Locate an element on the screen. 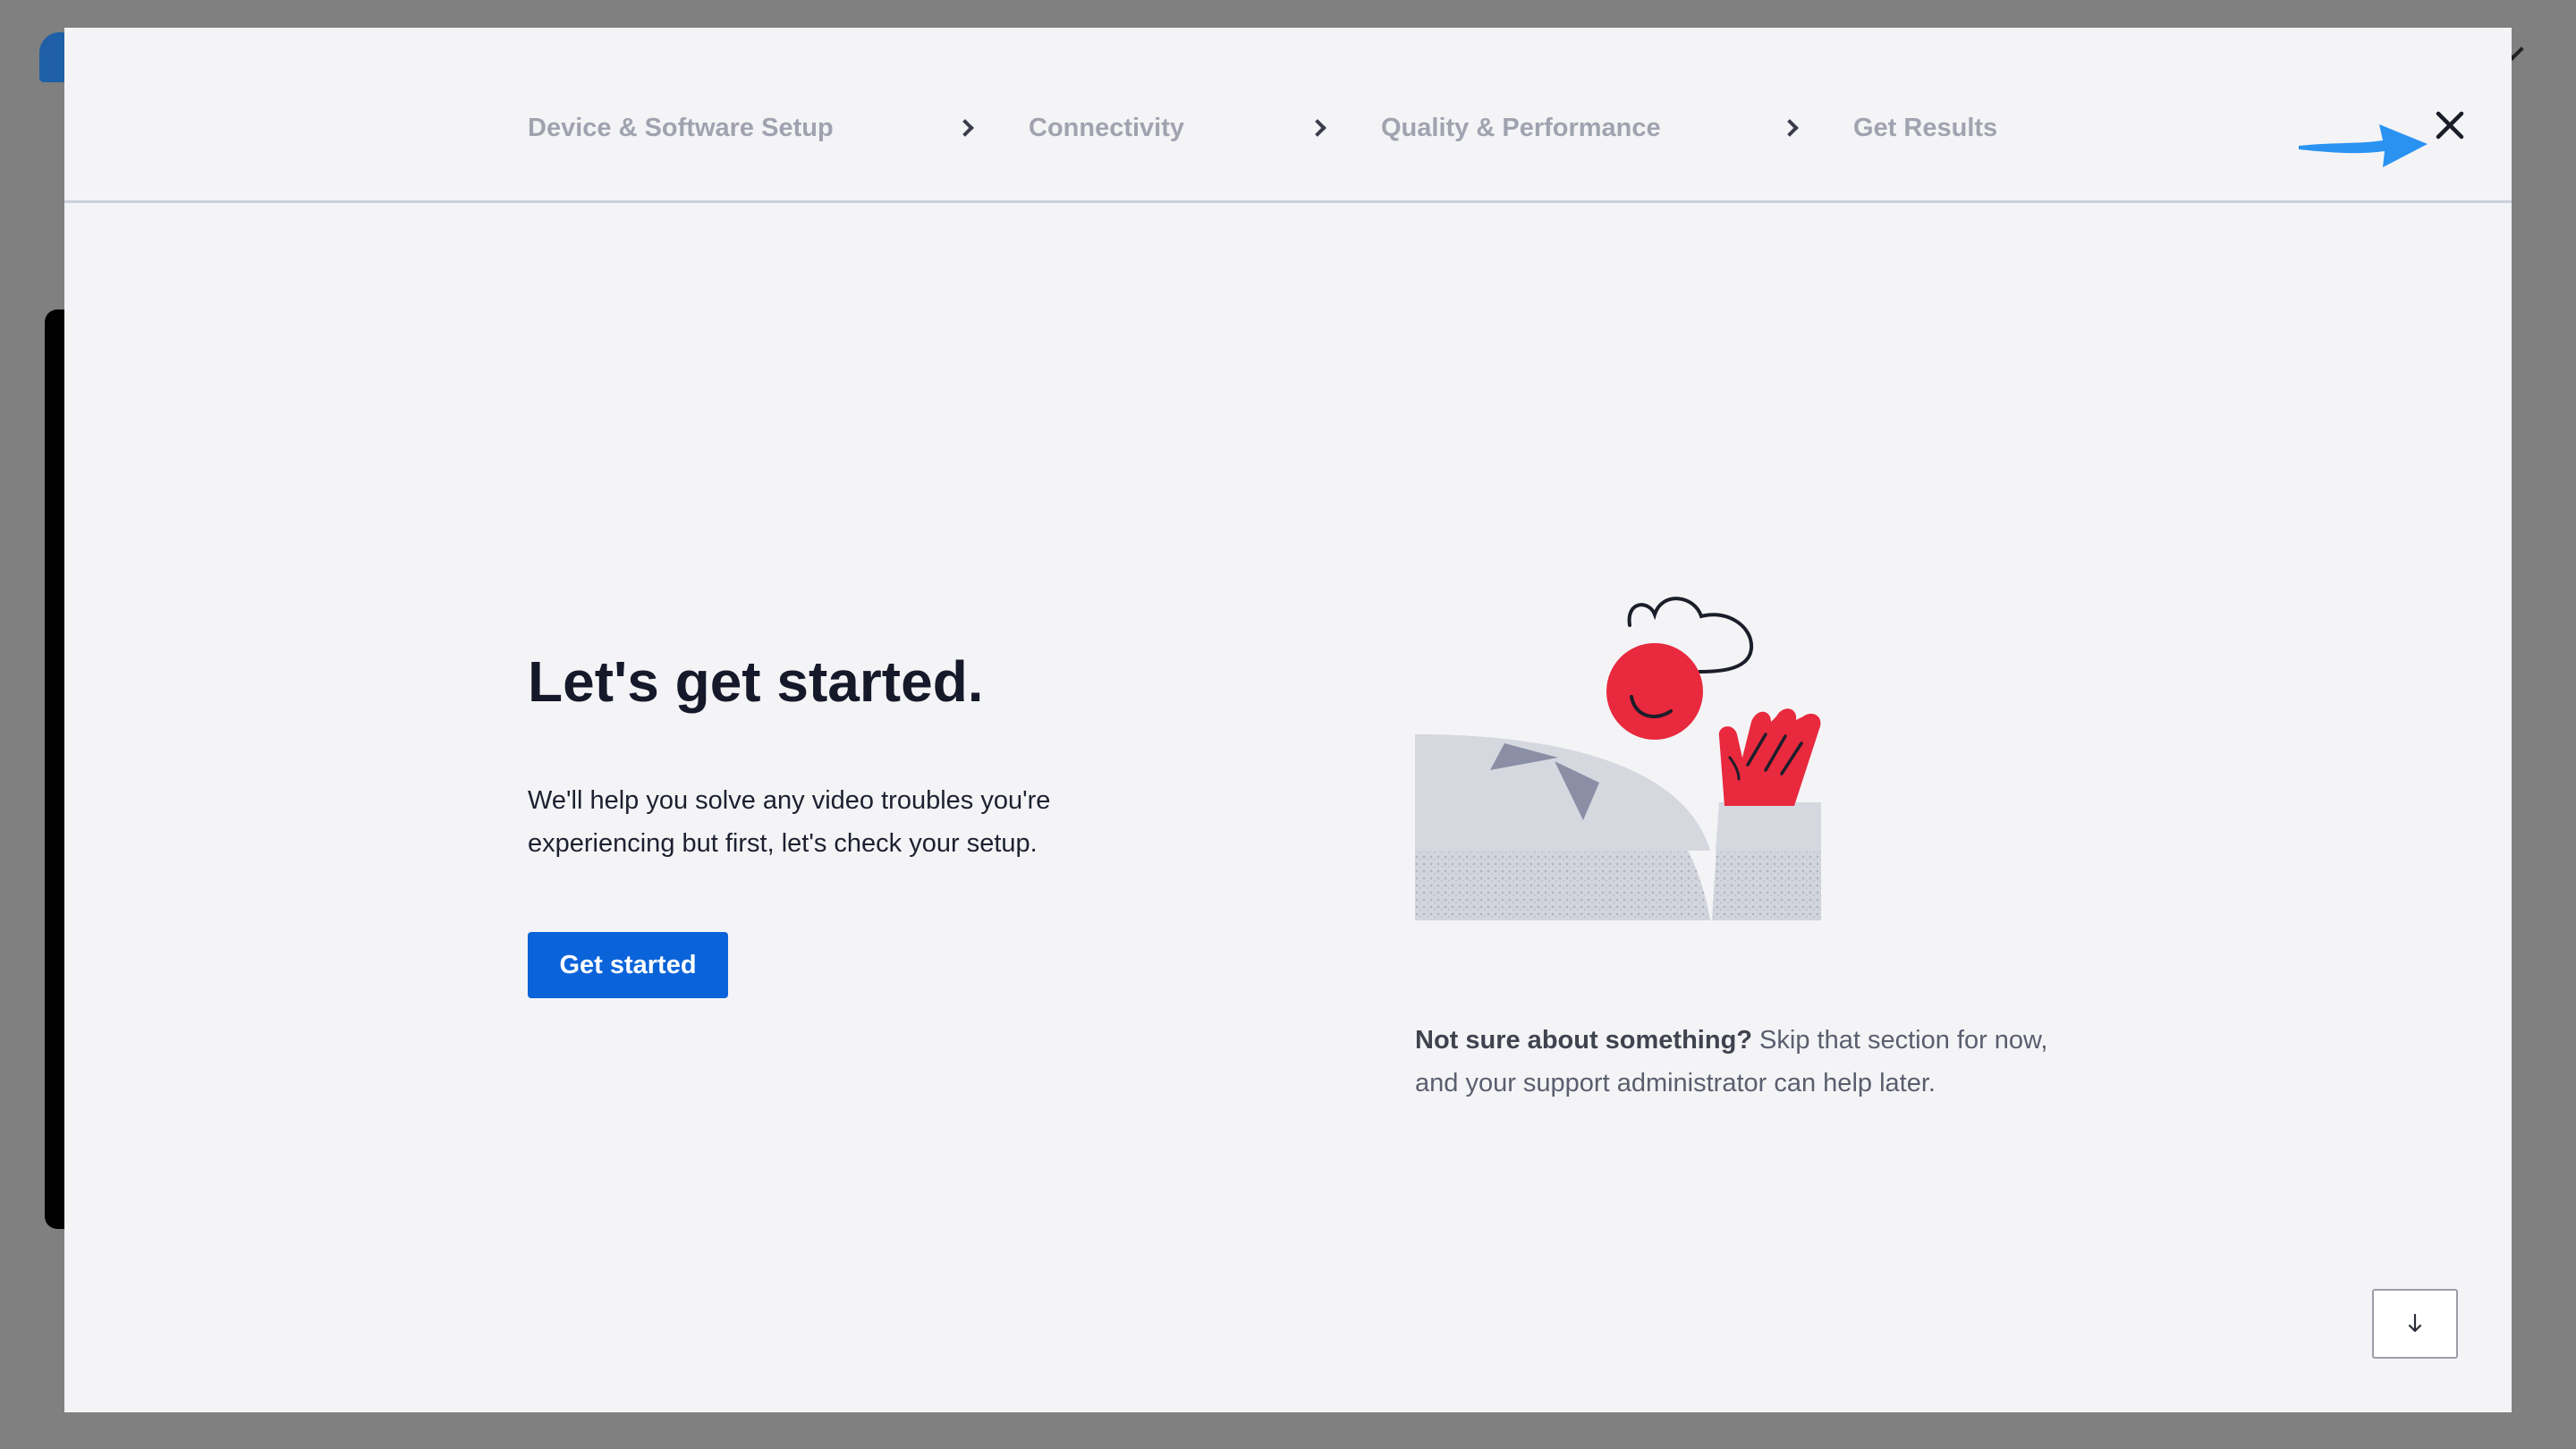  annotation-arrow-icon is located at coordinates (2363, 145).